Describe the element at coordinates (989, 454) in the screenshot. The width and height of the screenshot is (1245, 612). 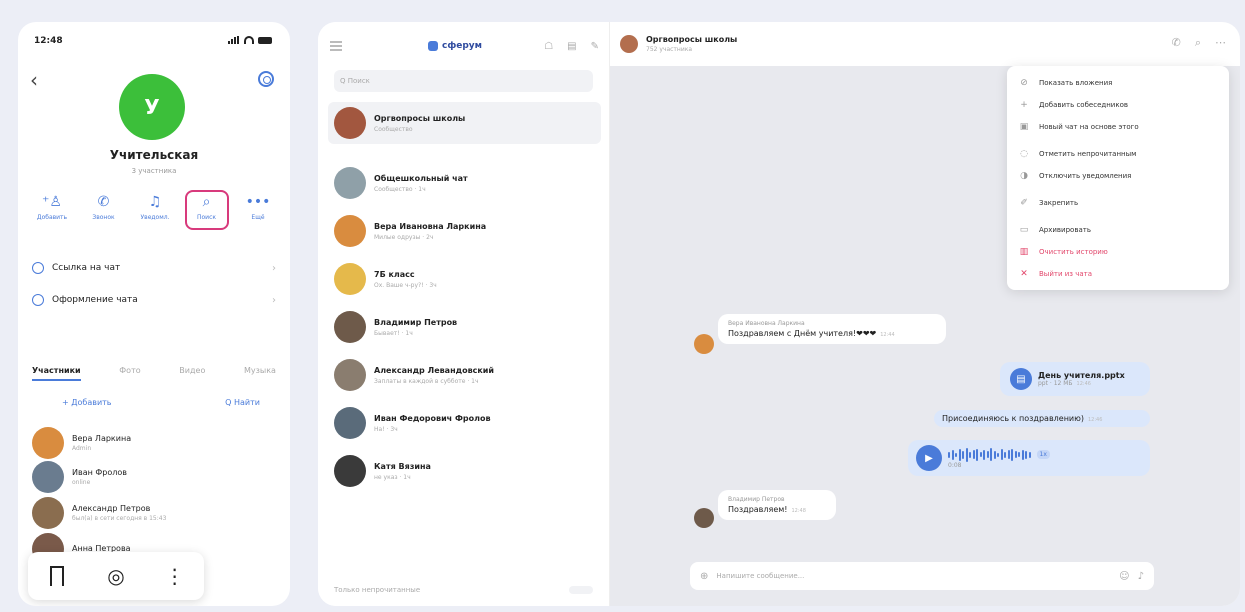
I see `waveform` at that location.